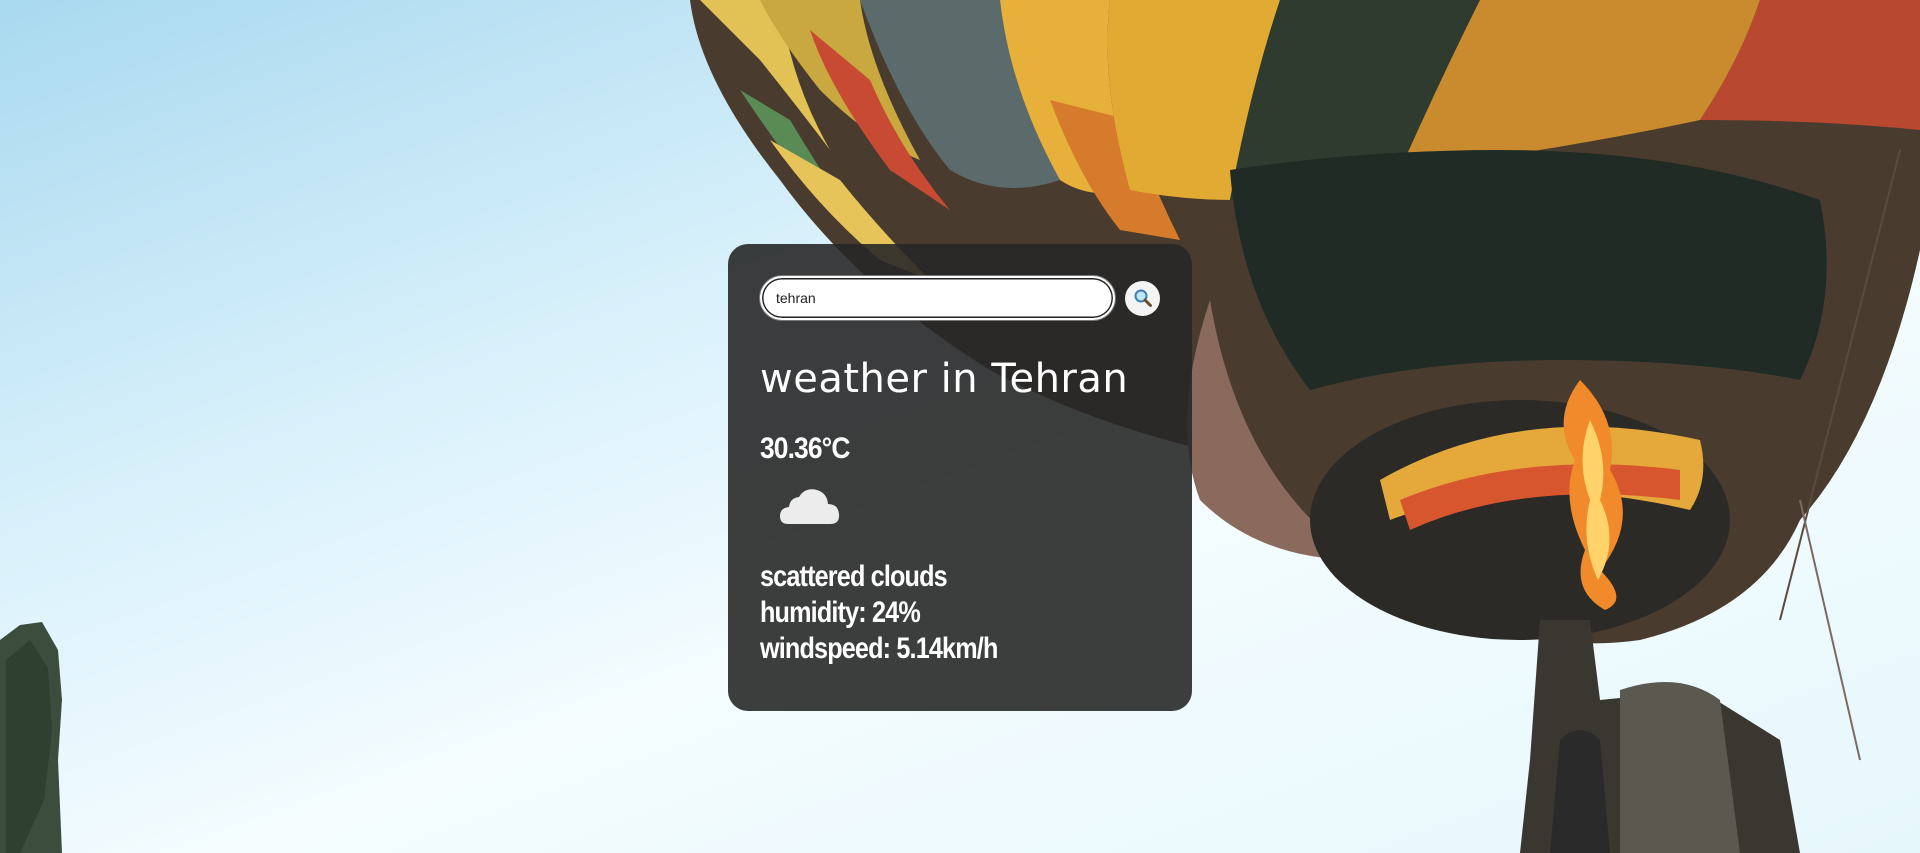 This screenshot has width=1920, height=853. What do you see at coordinates (840, 612) in the screenshot?
I see `humidity: humidity: 24%` at bounding box center [840, 612].